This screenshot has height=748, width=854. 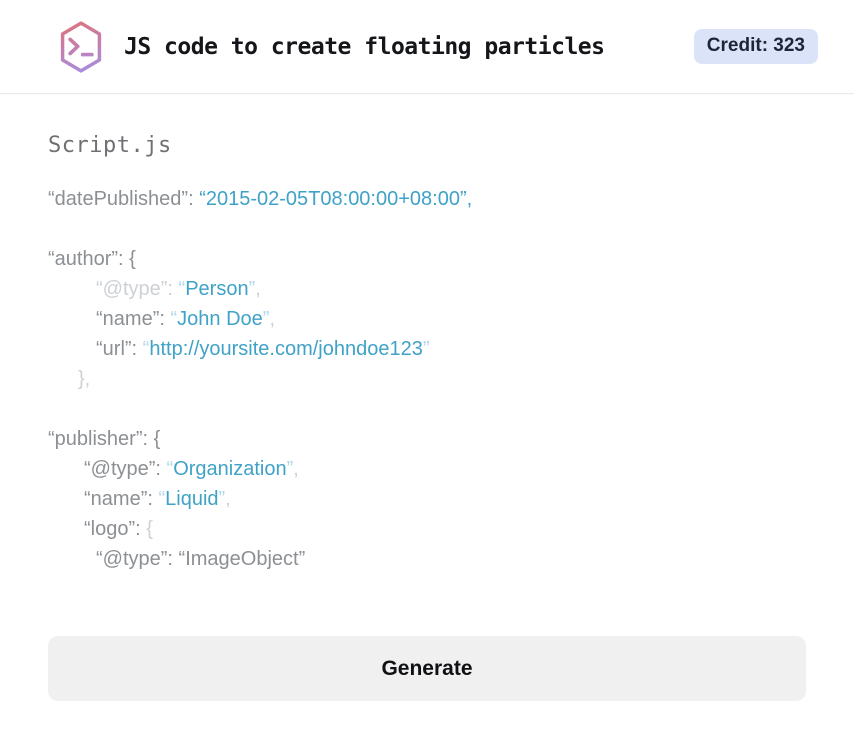 I want to click on code-token: Organization, so click(x=230, y=469).